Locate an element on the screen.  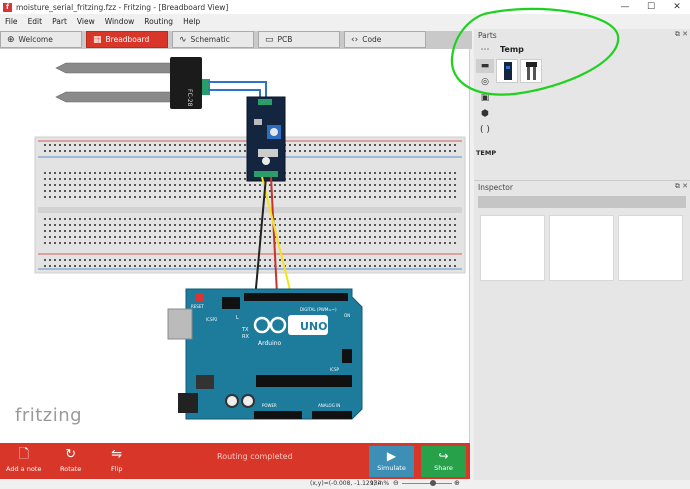
add-note-button: 🗋 Add a note is located at coordinates (23, 459).